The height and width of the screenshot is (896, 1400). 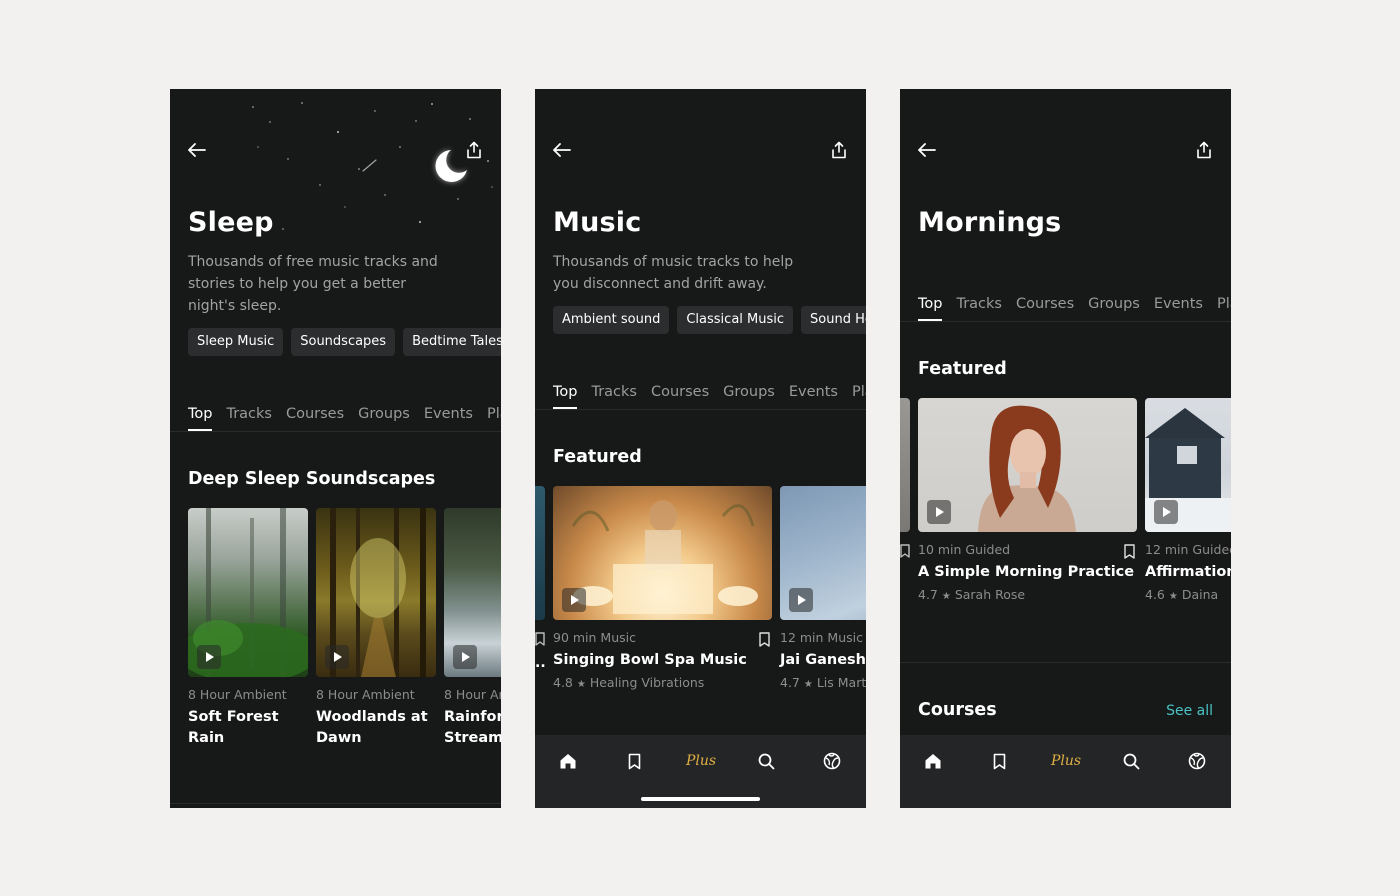 What do you see at coordinates (452, 342) in the screenshot?
I see `chip-bedtime-tales: Bedtime Tales` at bounding box center [452, 342].